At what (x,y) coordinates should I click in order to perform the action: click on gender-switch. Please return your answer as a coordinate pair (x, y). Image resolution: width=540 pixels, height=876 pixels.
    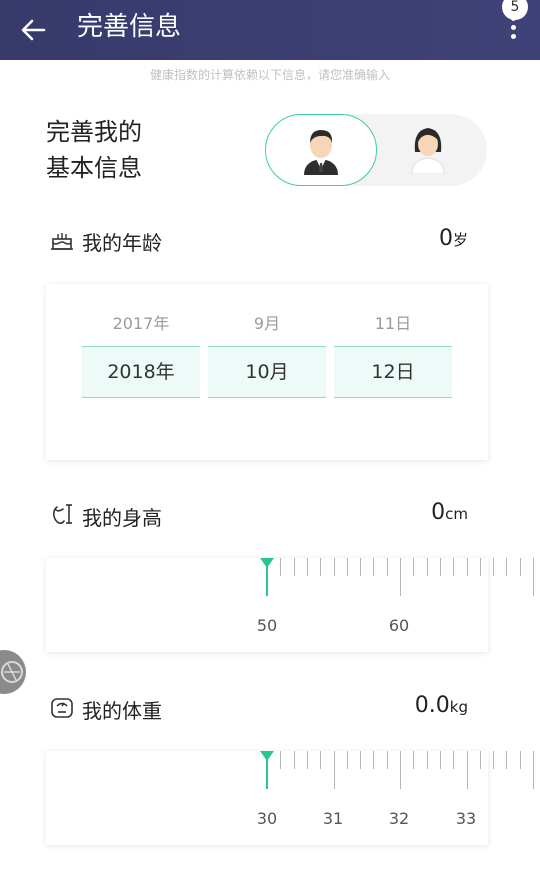
    Looking at the image, I should click on (376, 150).